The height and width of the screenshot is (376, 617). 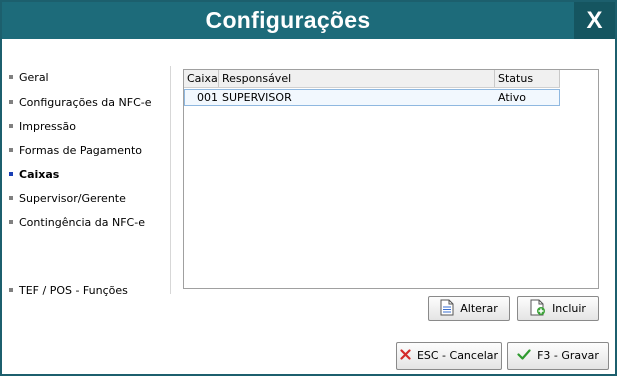 What do you see at coordinates (457, 355) in the screenshot?
I see `cancel-label: ESC - Cancelar` at bounding box center [457, 355].